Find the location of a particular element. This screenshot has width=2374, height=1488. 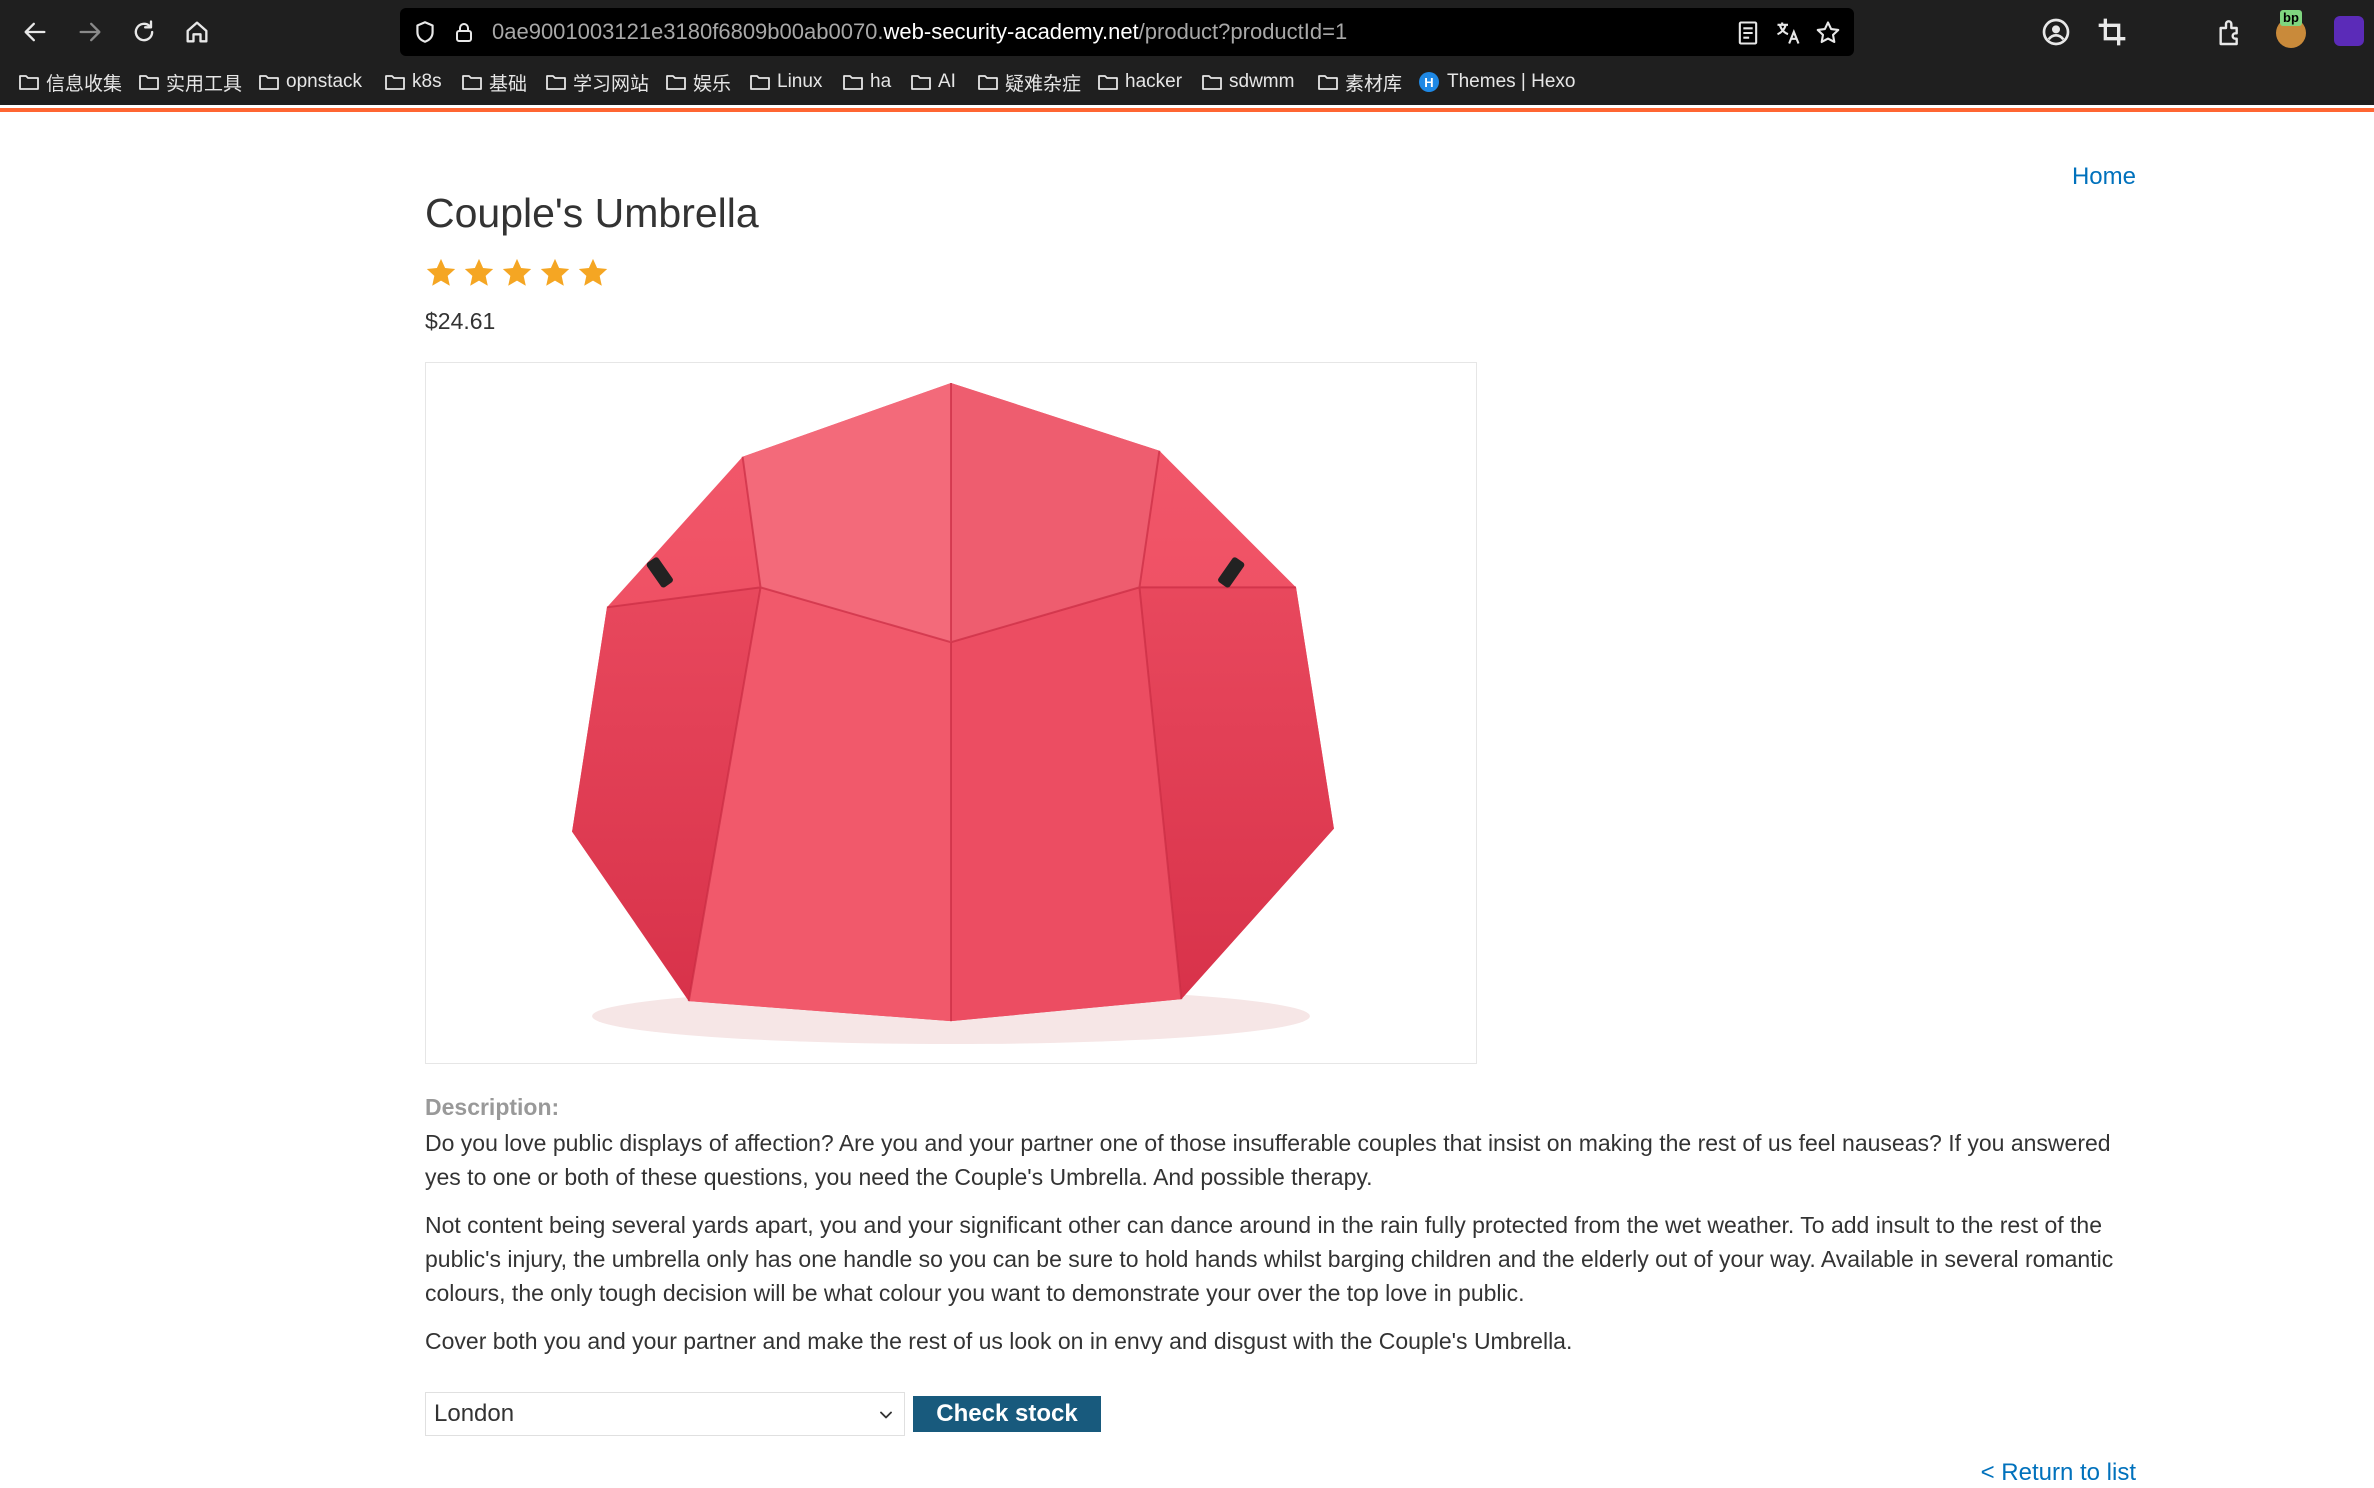

bookmark-folder: 娱乐 is located at coordinates (698, 82).